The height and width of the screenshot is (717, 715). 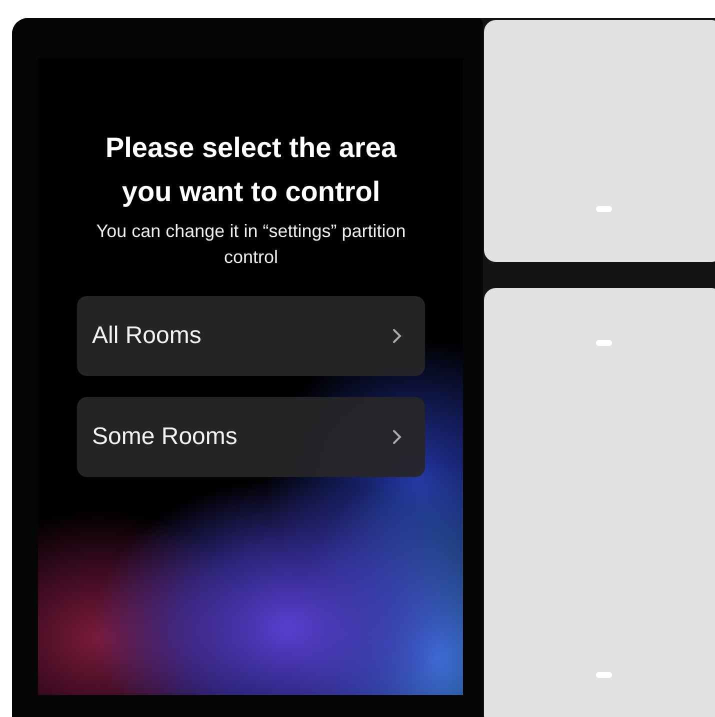 What do you see at coordinates (251, 244) in the screenshot?
I see `screen-subtitle: You can change it in “settings” partition control` at bounding box center [251, 244].